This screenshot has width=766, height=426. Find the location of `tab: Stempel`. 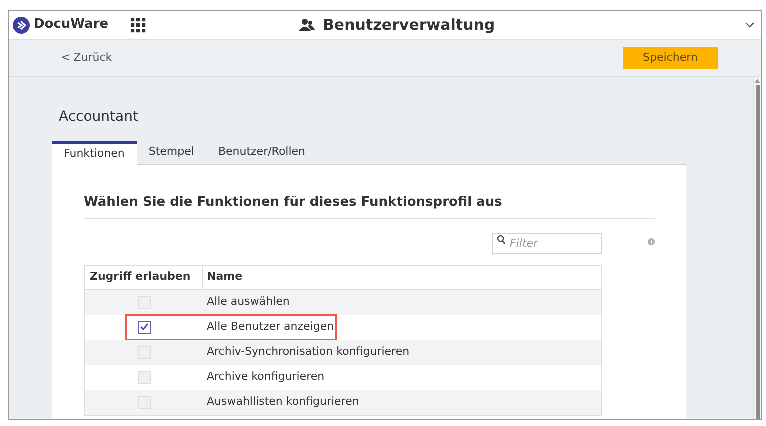

tab: Stempel is located at coordinates (171, 152).